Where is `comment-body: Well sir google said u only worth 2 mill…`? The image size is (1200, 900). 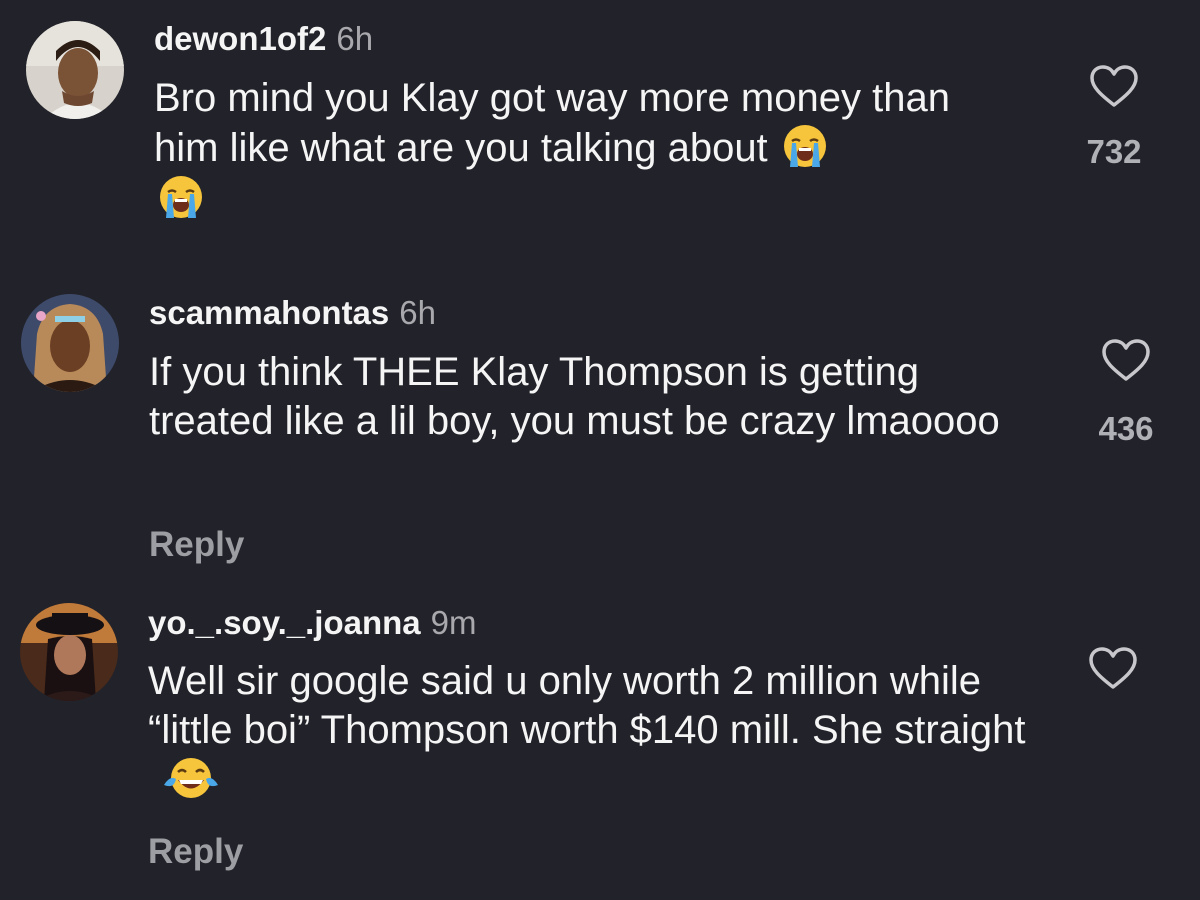
comment-body: Well sir google said u only worth 2 mill… is located at coordinates (587, 705).